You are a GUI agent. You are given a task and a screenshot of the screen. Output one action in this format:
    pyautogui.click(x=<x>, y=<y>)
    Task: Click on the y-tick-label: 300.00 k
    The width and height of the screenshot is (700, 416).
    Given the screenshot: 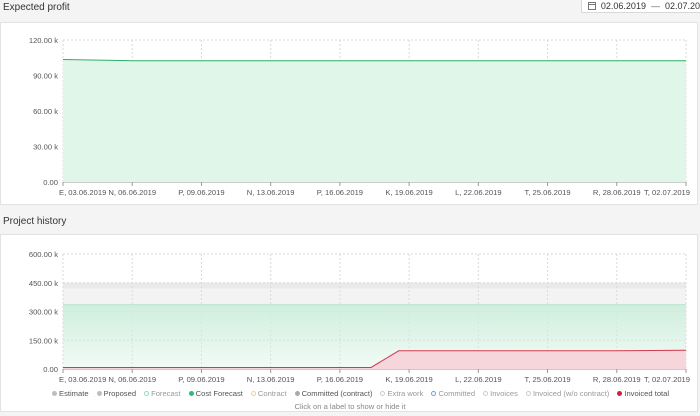 What is the action you would take?
    pyautogui.click(x=43, y=312)
    